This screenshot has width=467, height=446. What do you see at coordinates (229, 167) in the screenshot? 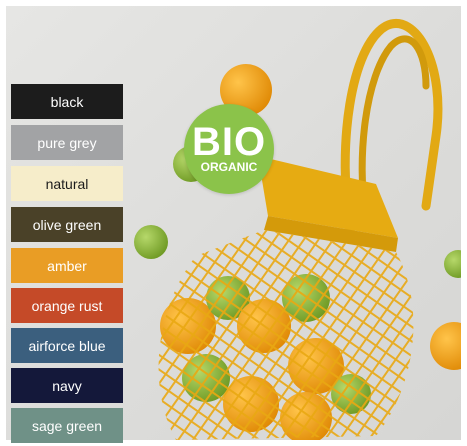
I see `badge-organic-text: ORGANIC` at bounding box center [229, 167].